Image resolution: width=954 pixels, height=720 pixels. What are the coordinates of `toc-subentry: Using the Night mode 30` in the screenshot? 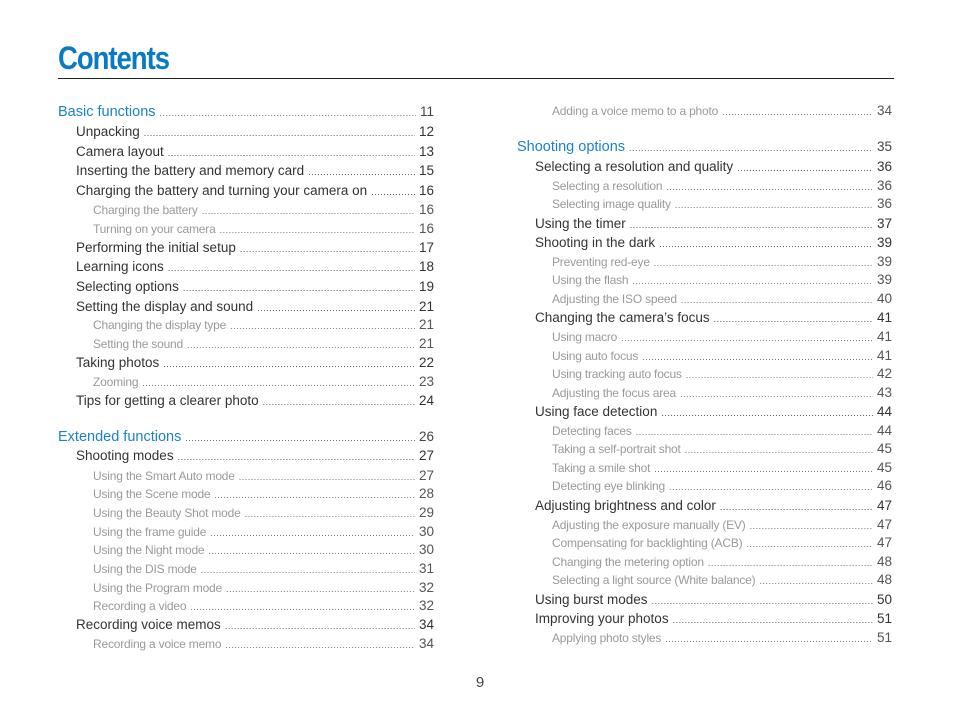 It's located at (263, 551).